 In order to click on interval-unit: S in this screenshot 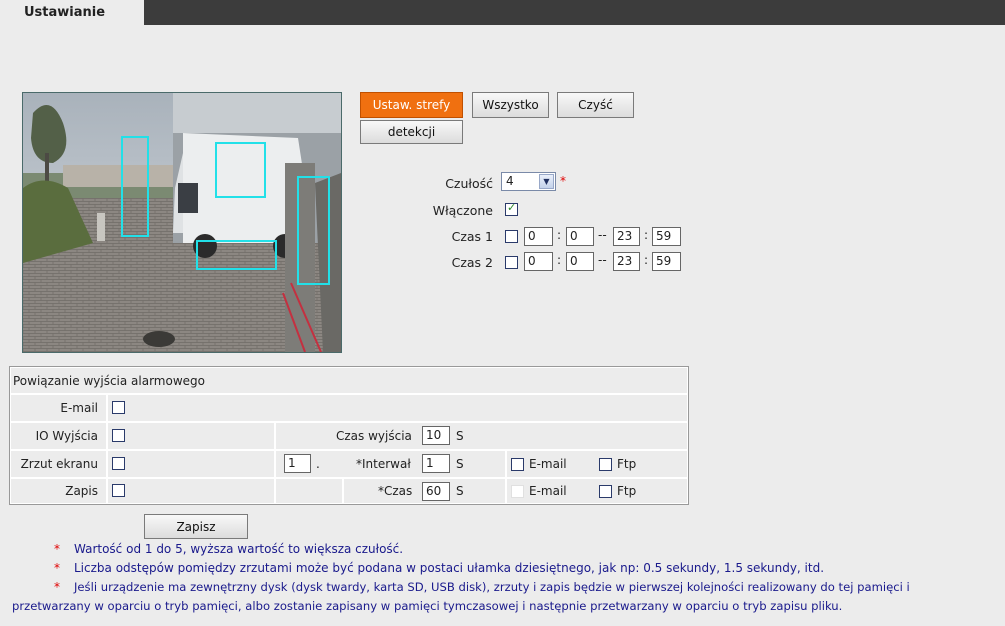, I will do `click(460, 464)`.